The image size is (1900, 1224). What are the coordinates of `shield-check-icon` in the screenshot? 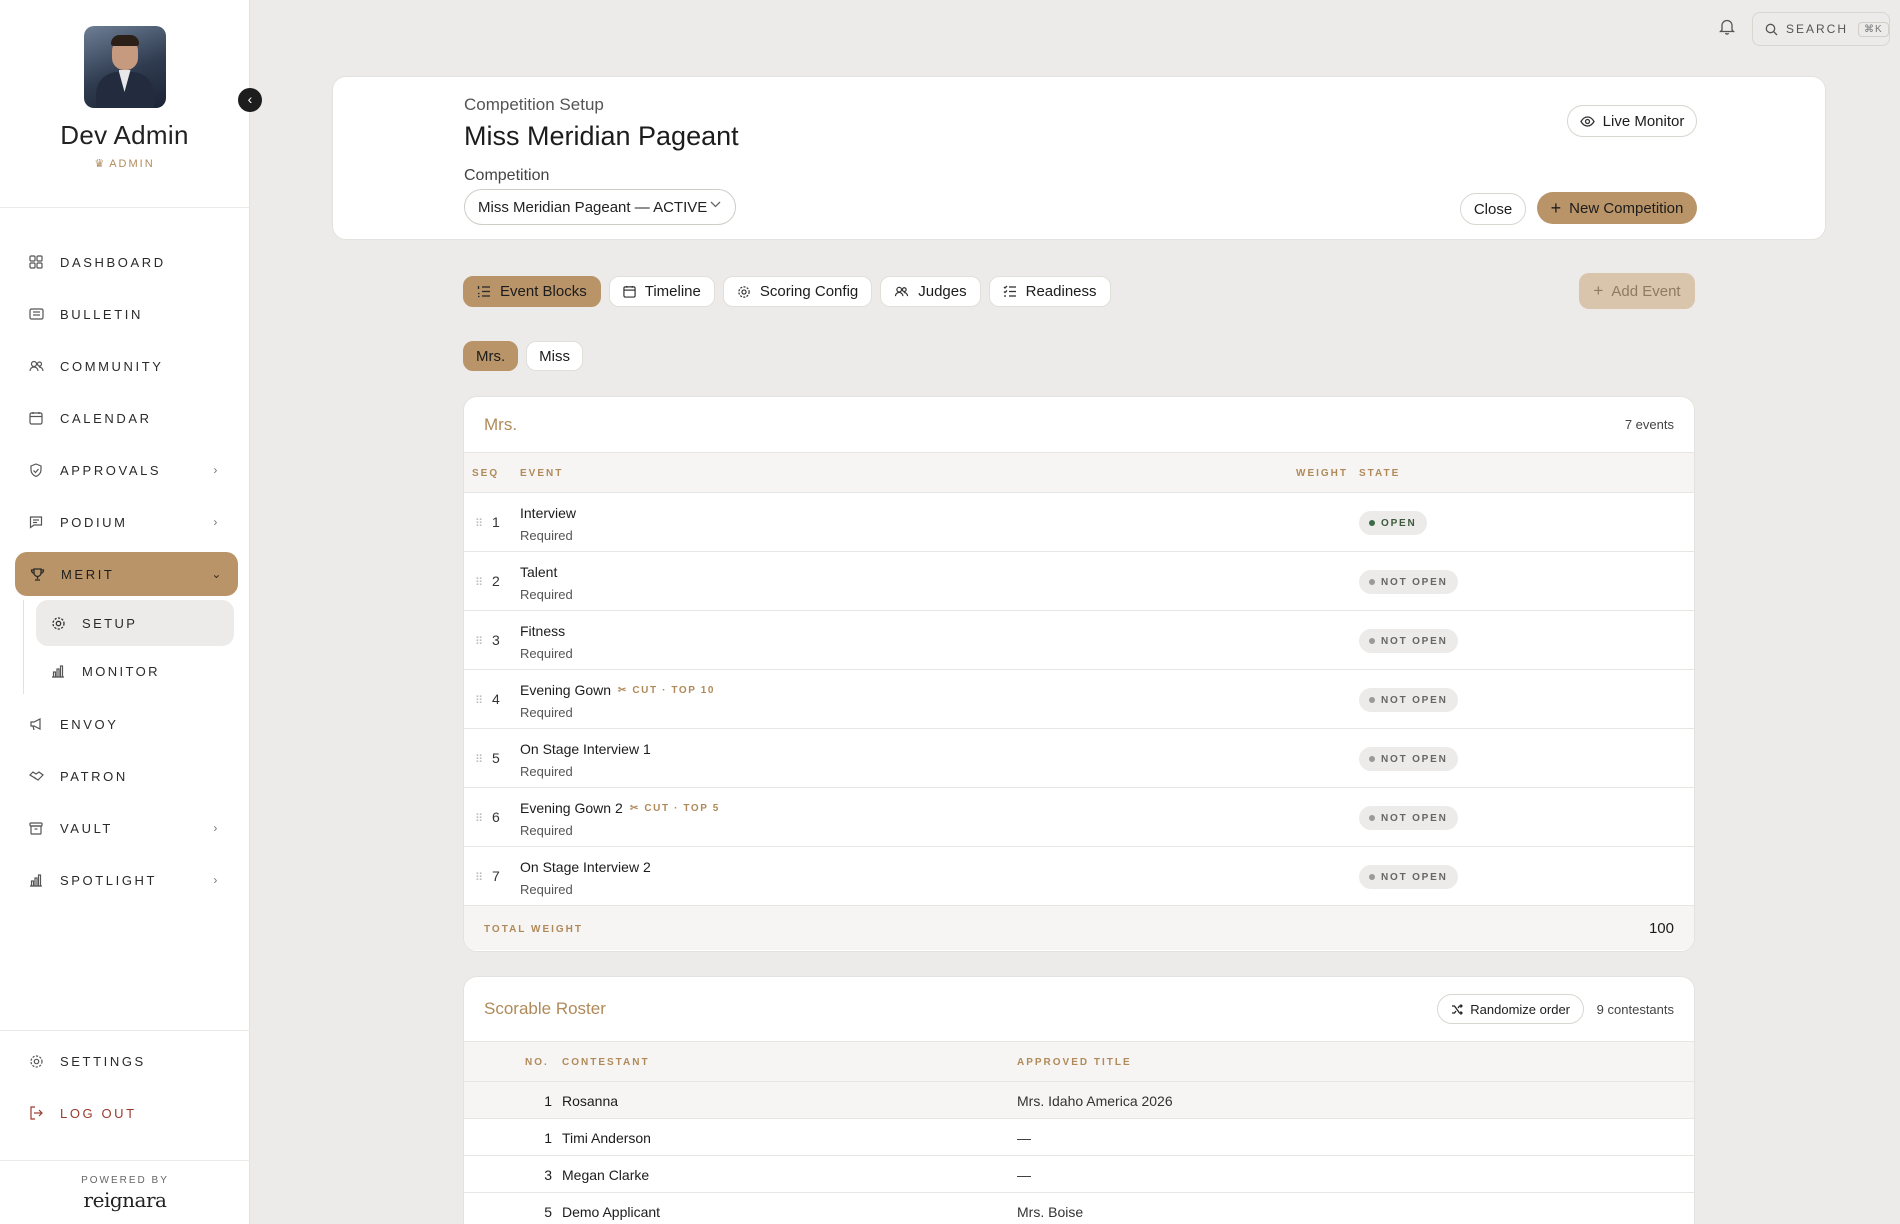 It's located at (36, 470).